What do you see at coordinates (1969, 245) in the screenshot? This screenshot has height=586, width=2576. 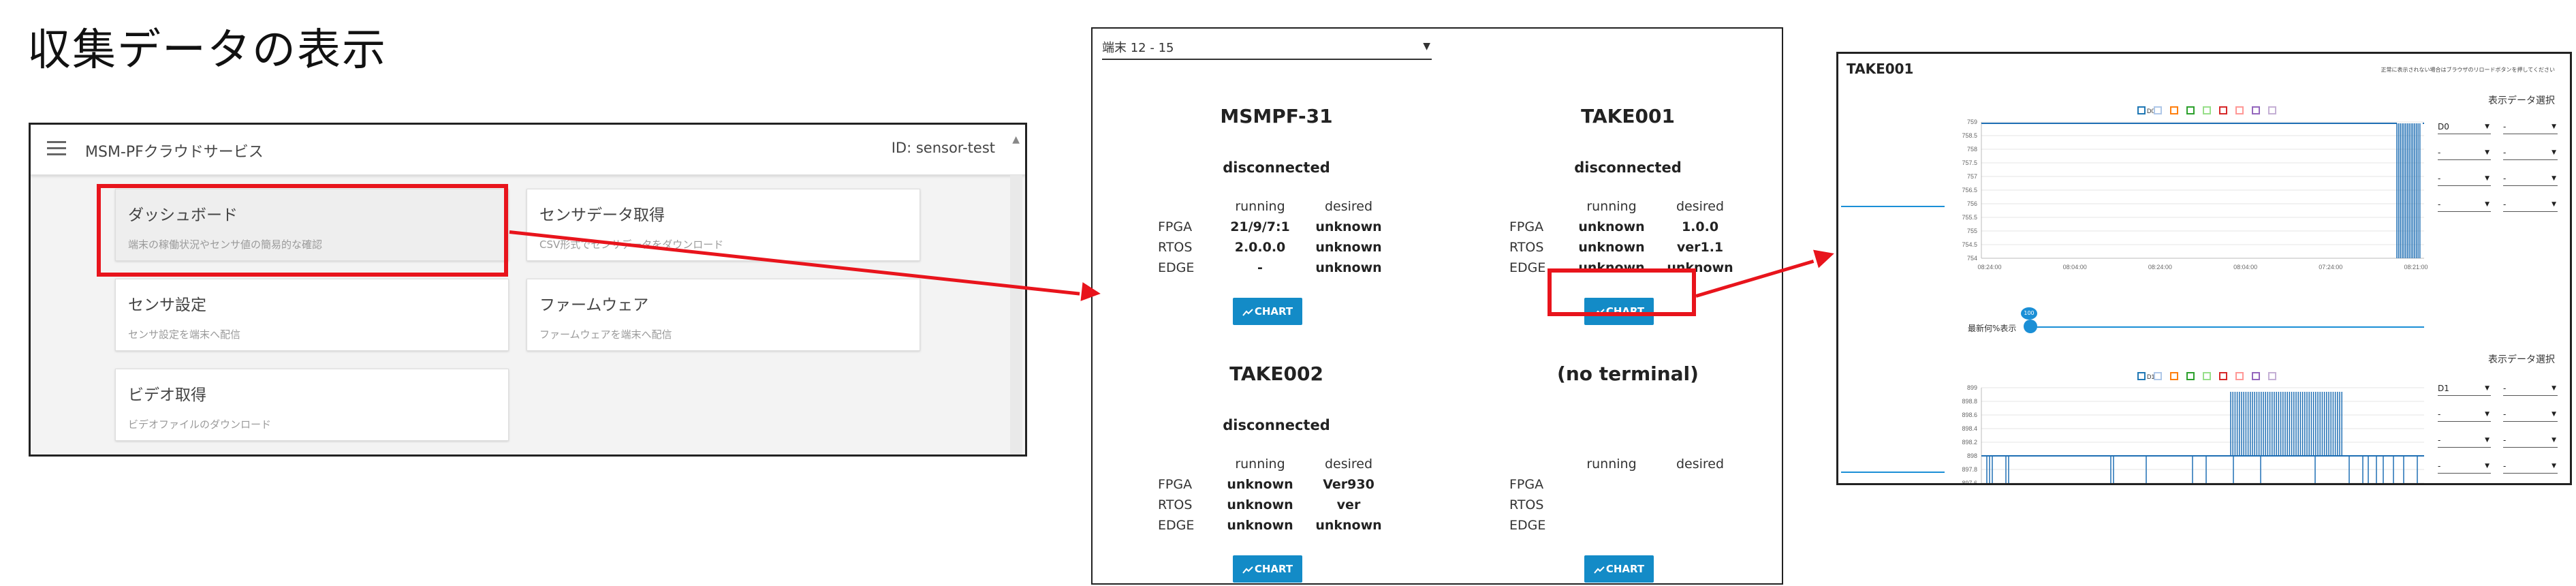 I see `y-tick-label: 754.5` at bounding box center [1969, 245].